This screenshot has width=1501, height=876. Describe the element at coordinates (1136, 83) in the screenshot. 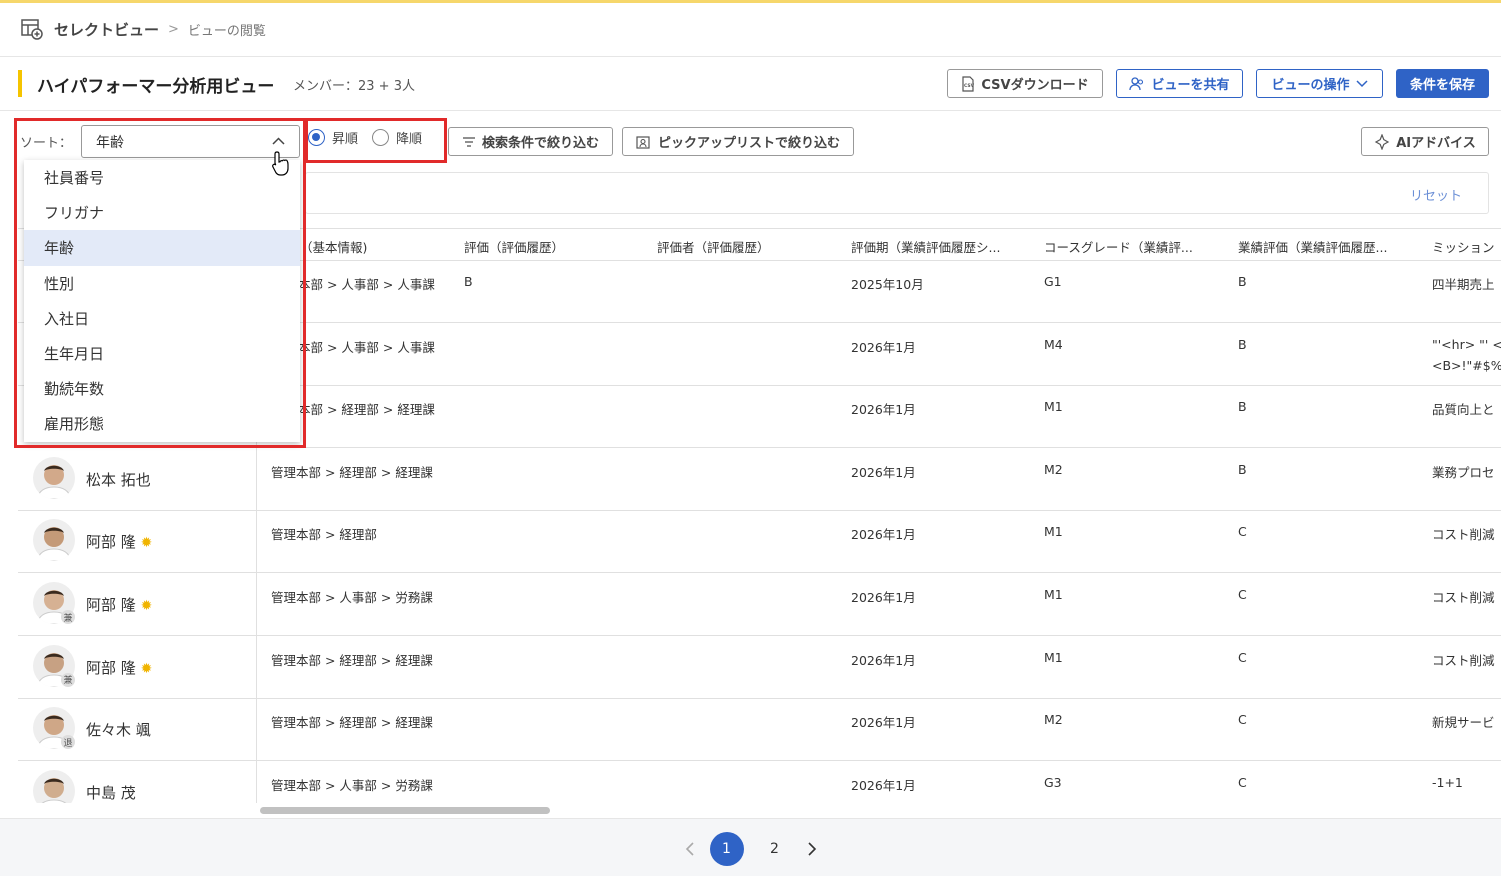

I see `users-icon` at that location.